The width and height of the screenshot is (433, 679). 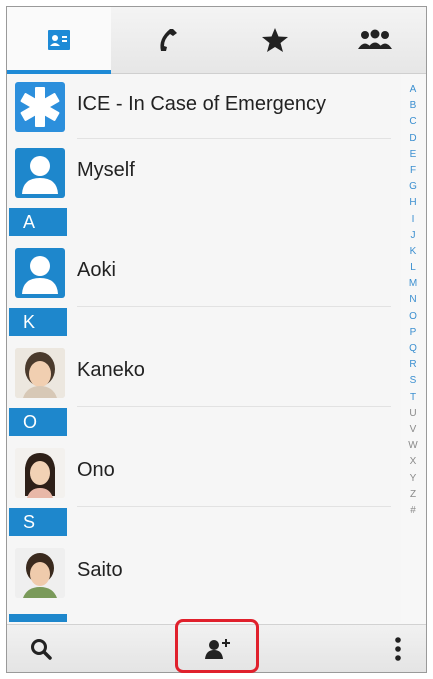 What do you see at coordinates (413, 462) in the screenshot?
I see `index-letter: X` at bounding box center [413, 462].